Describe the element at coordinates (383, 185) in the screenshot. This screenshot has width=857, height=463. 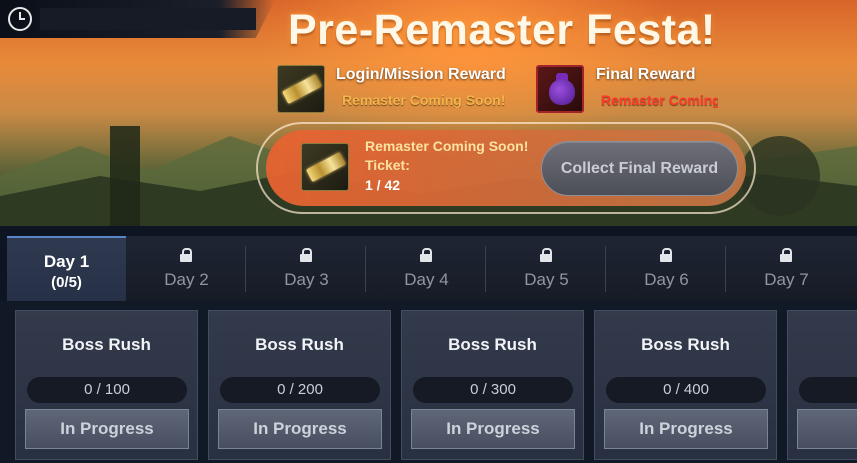
I see `ticket-count: 1 / 42` at that location.